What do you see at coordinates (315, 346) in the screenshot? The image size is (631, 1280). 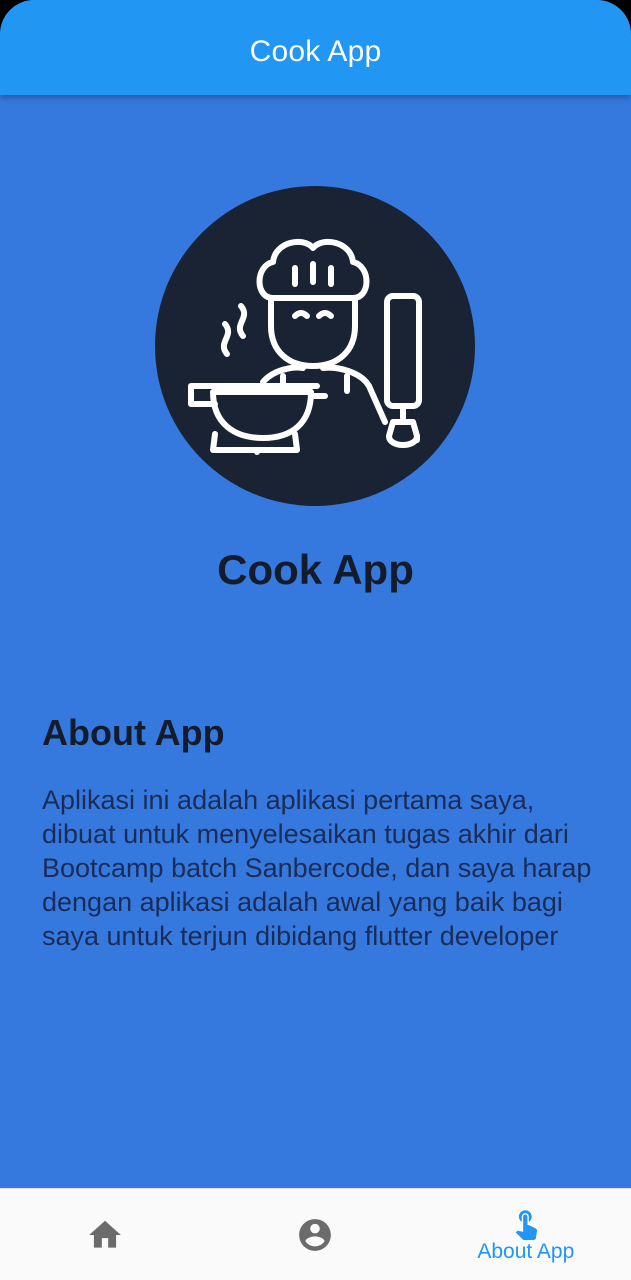 I see `chef-cooking-icon` at bounding box center [315, 346].